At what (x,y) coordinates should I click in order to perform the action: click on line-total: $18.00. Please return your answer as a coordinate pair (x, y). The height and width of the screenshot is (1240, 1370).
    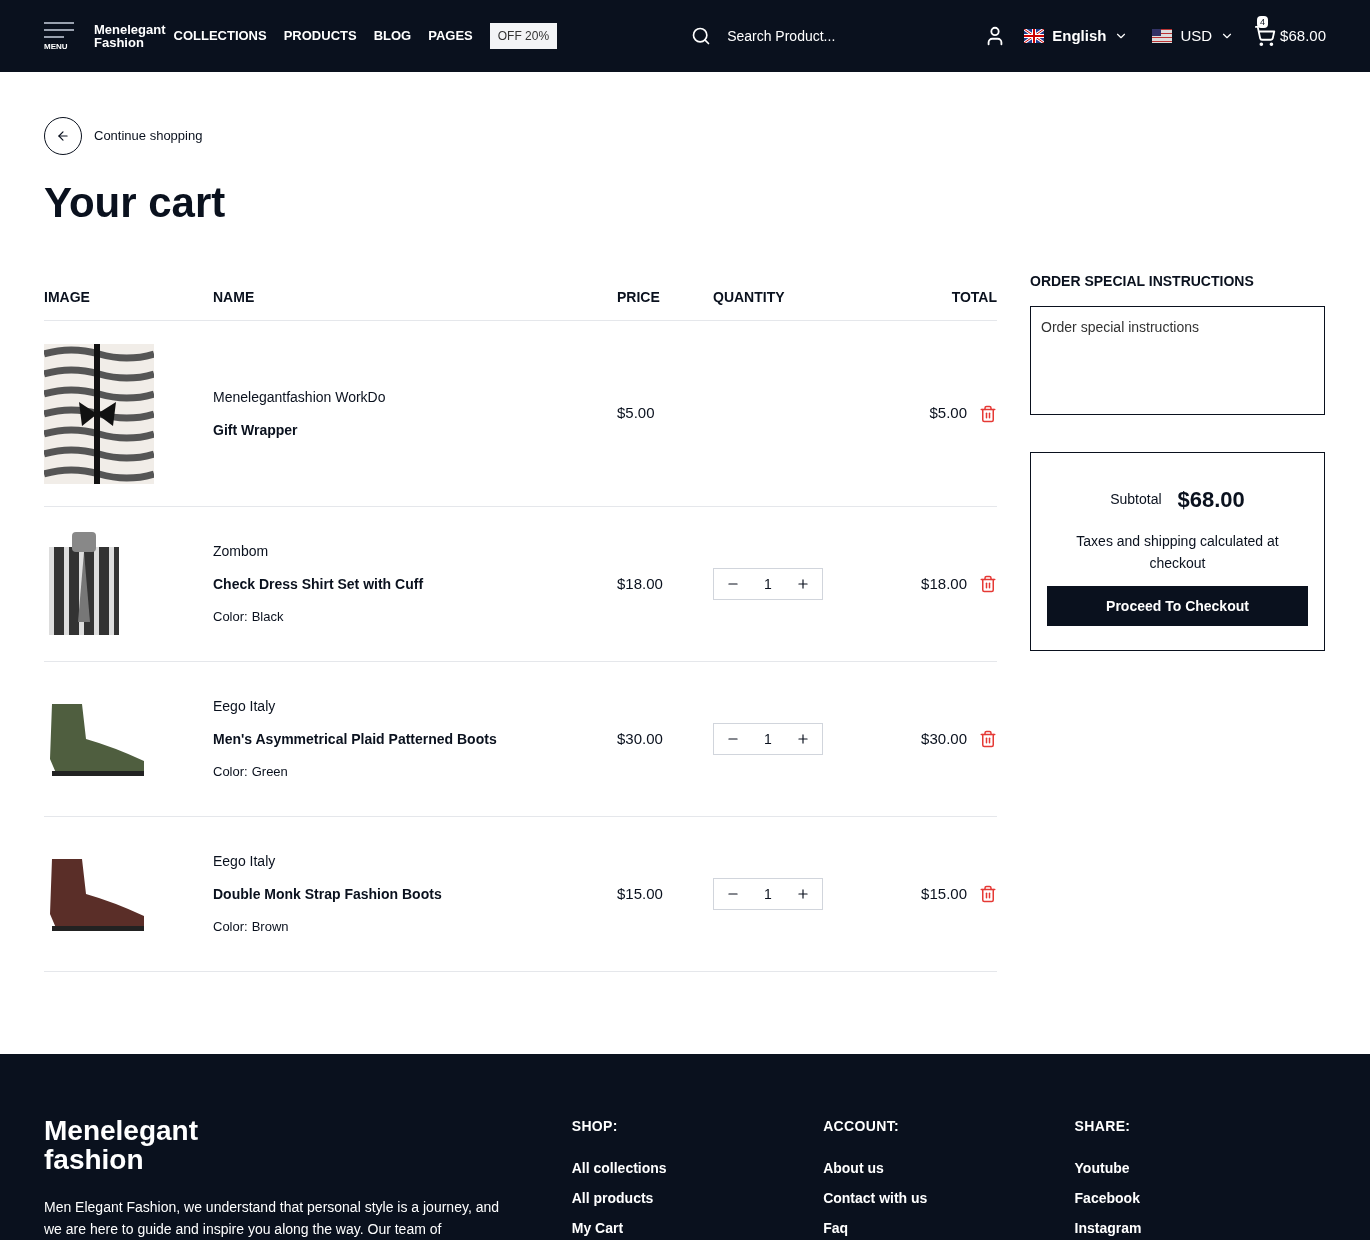
    Looking at the image, I should click on (944, 583).